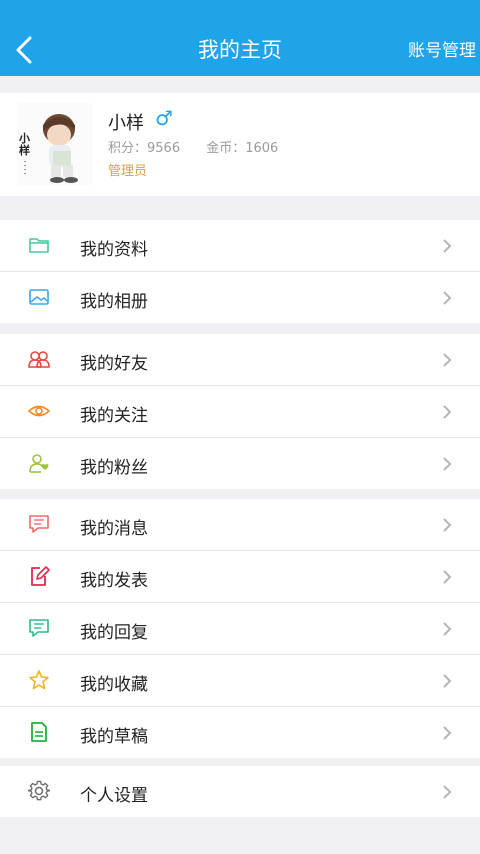  I want to click on menu-item-label: 我的粉丝, so click(114, 468).